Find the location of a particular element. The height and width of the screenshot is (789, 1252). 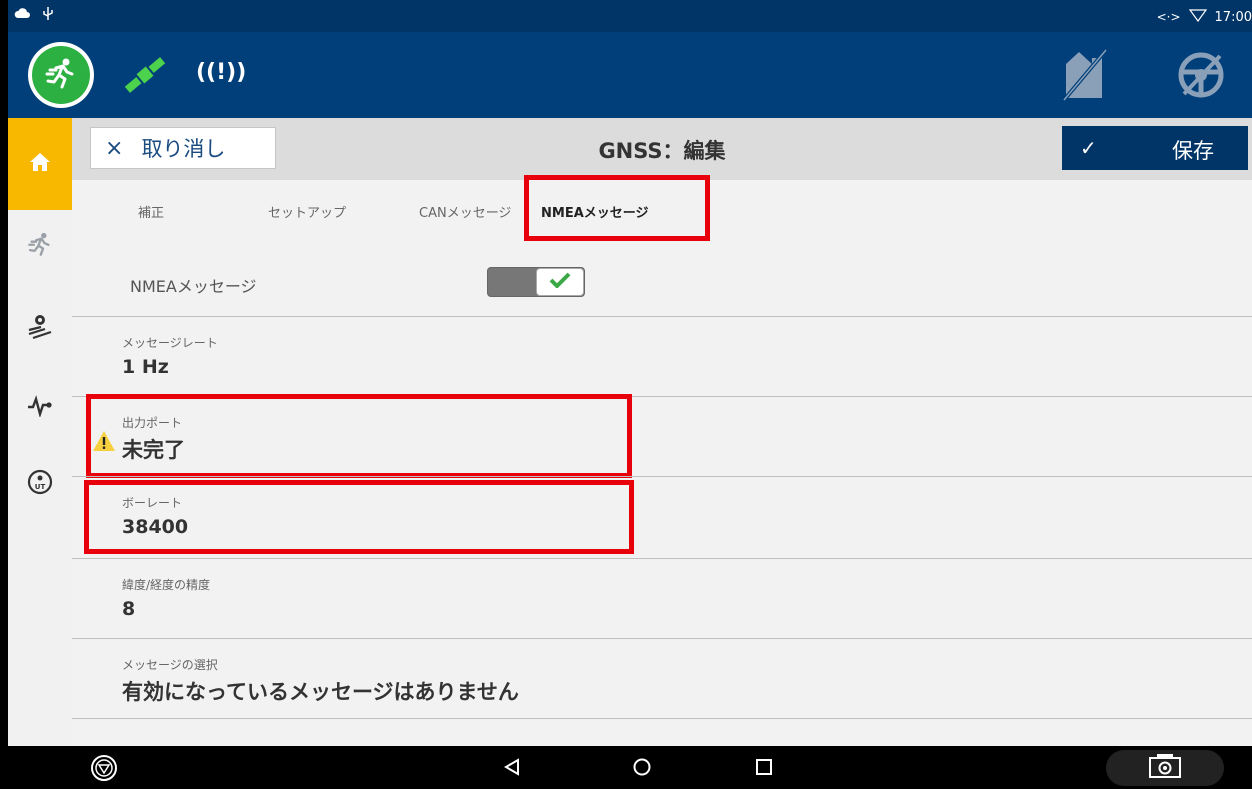

highlight-box-baud-rate is located at coordinates (359, 517).